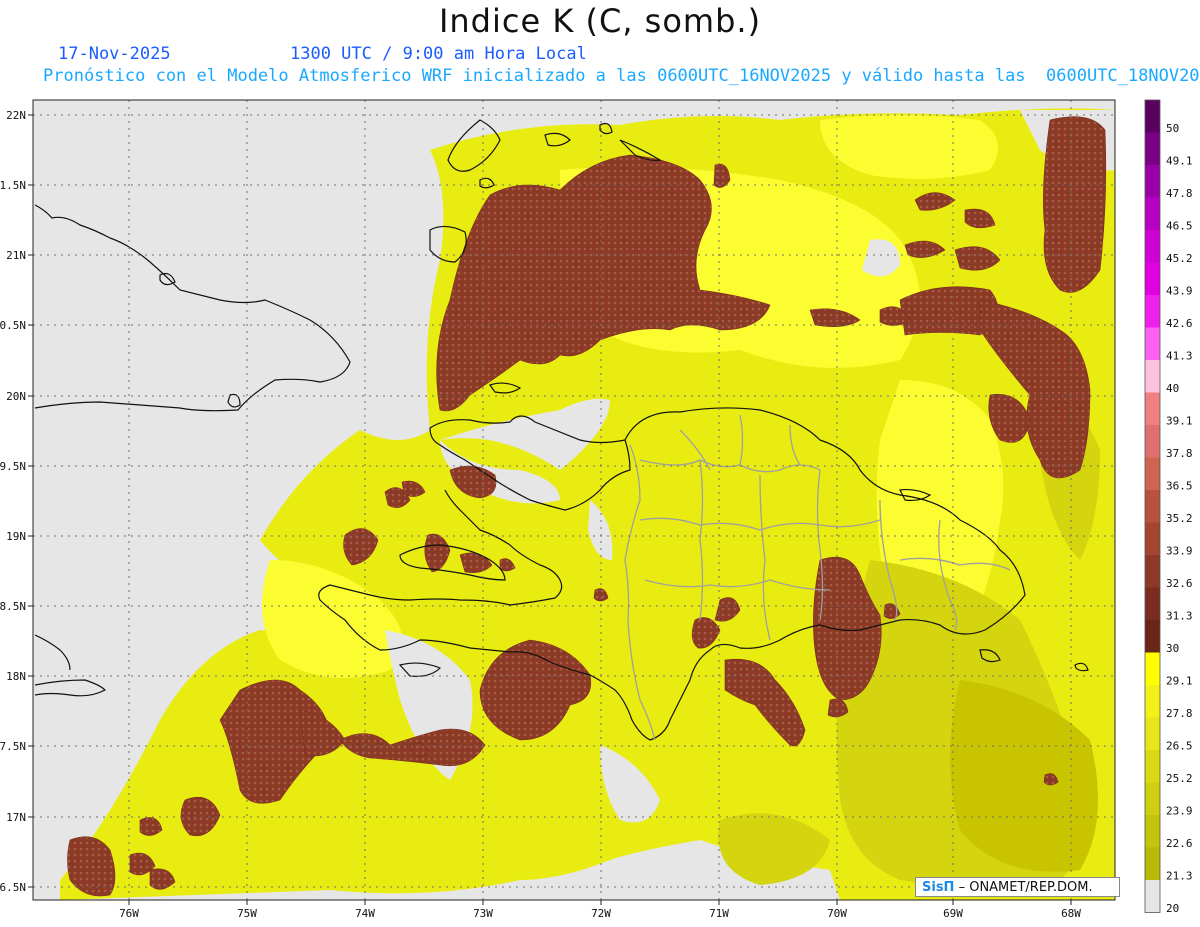  Describe the element at coordinates (953, 913) in the screenshot. I see `lon-label: 69W` at that location.